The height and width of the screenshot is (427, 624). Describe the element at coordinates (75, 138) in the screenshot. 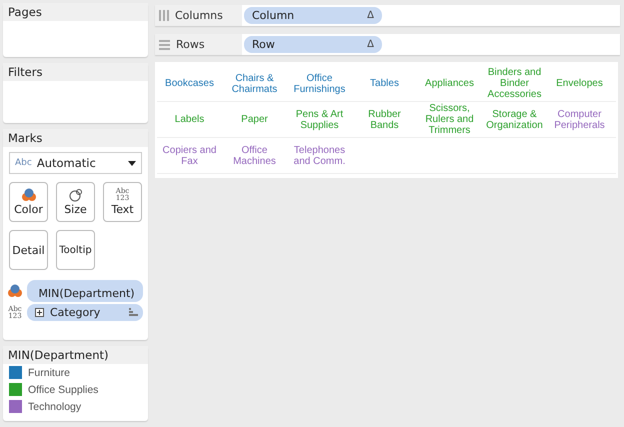

I see `panel-title: Marks` at that location.